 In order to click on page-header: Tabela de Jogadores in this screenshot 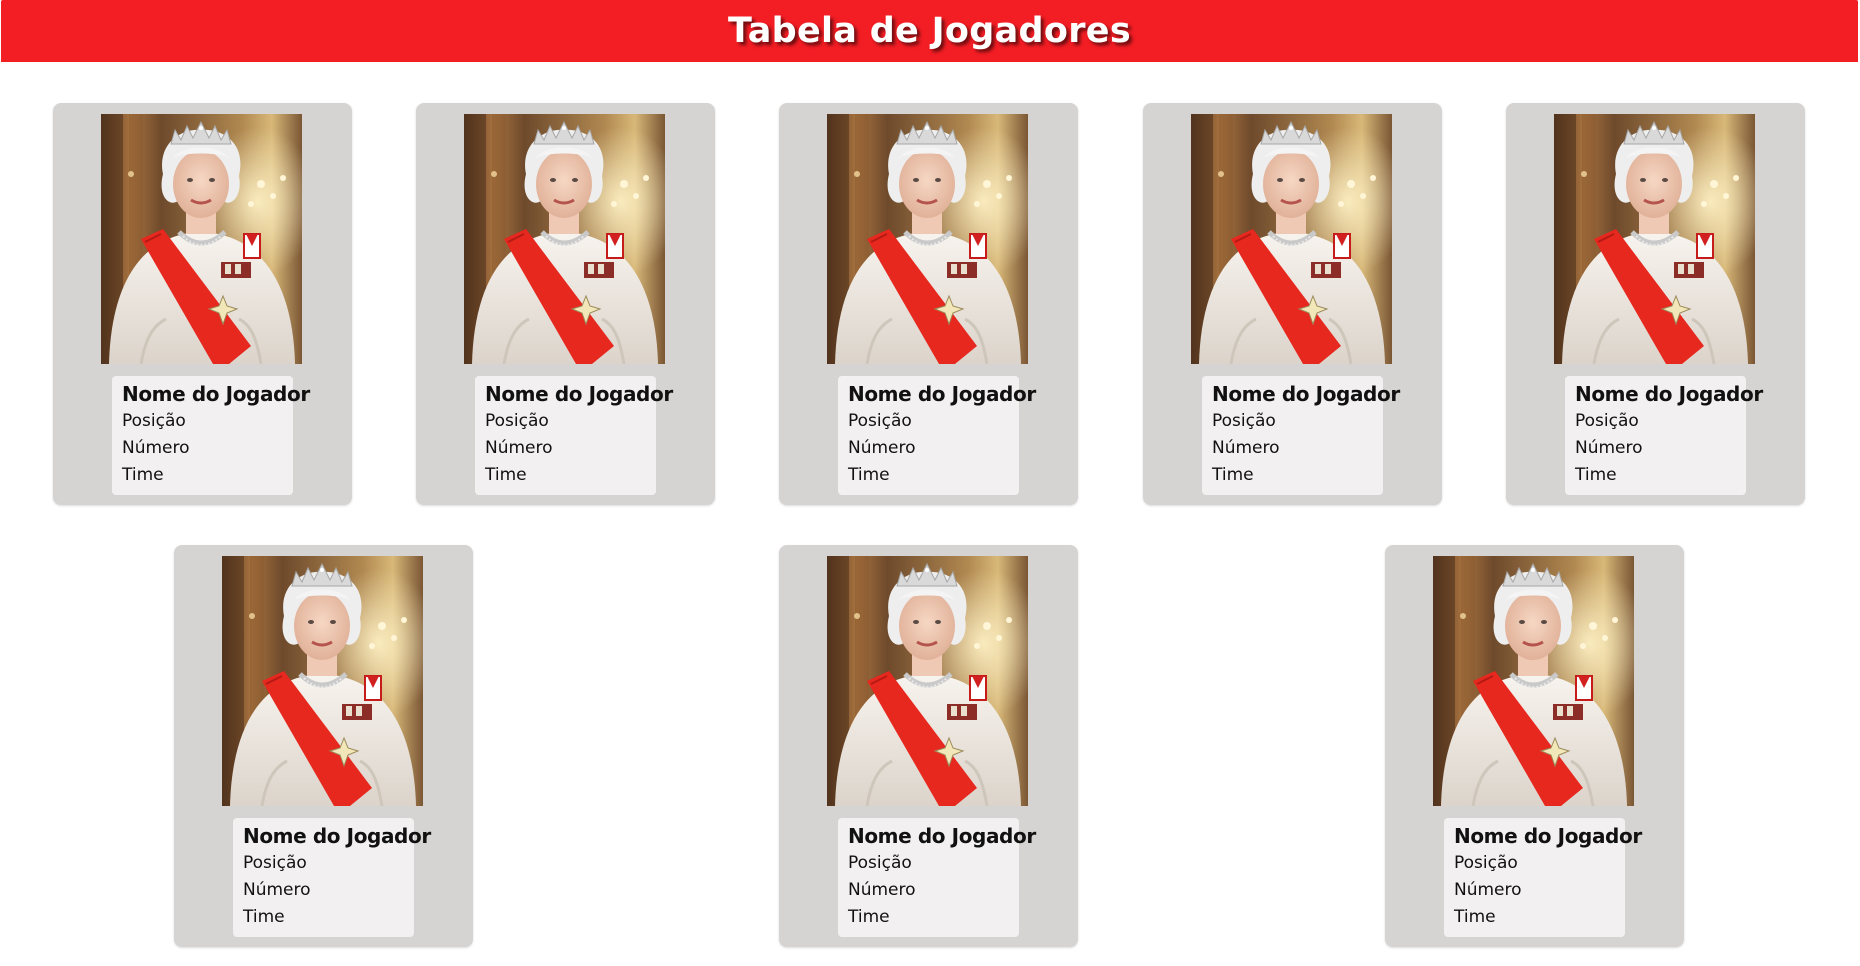, I will do `click(929, 31)`.